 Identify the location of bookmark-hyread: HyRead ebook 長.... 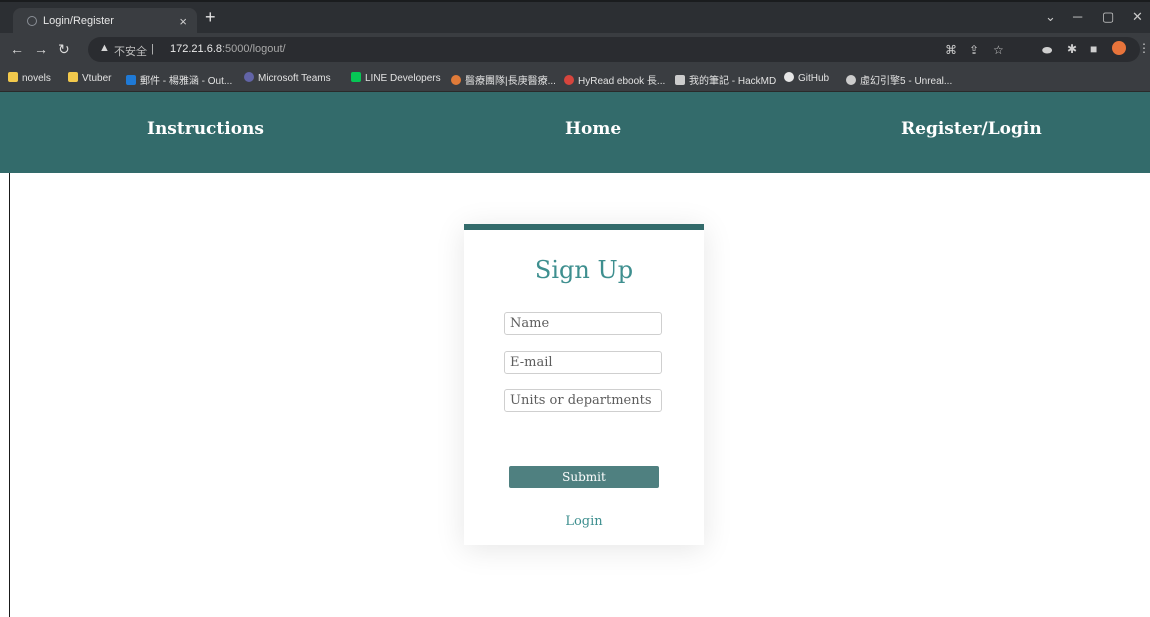
(614, 79).